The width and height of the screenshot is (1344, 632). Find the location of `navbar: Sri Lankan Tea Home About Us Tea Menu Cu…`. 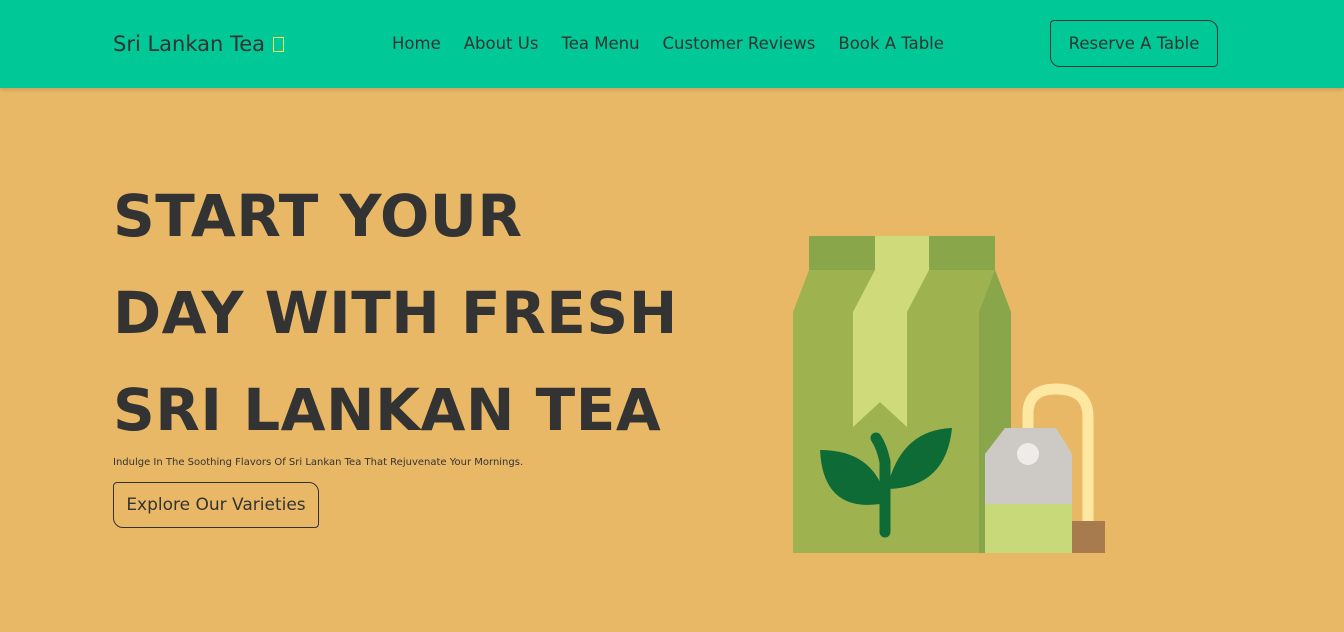

navbar: Sri Lankan Tea Home About Us Tea Menu Cu… is located at coordinates (672, 44).